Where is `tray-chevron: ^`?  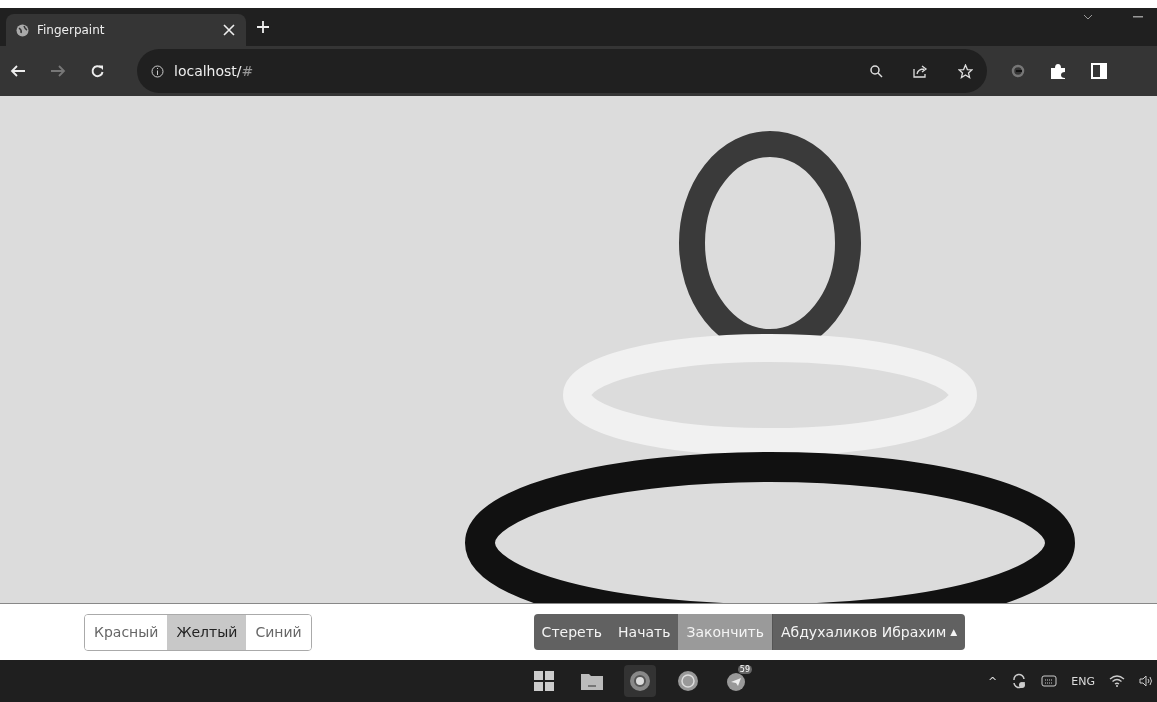 tray-chevron: ^ is located at coordinates (993, 681).